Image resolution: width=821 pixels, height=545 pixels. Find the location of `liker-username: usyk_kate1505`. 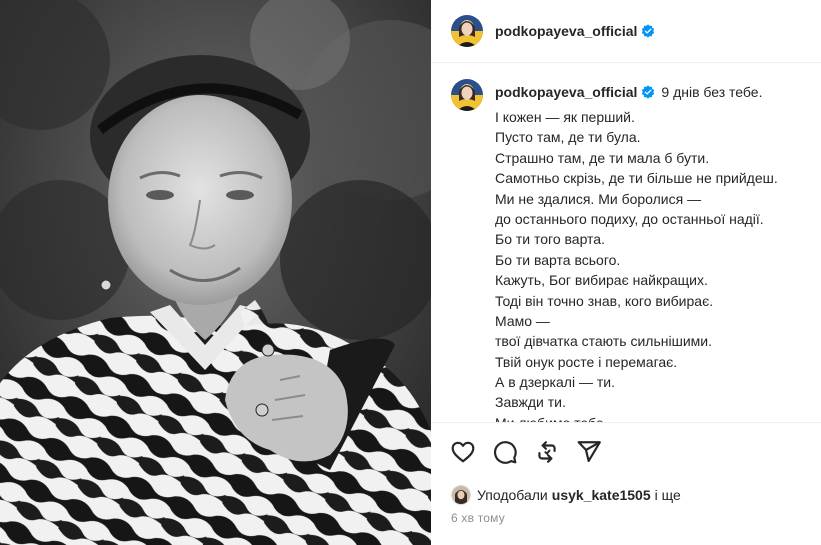

liker-username: usyk_kate1505 is located at coordinates (601, 495).